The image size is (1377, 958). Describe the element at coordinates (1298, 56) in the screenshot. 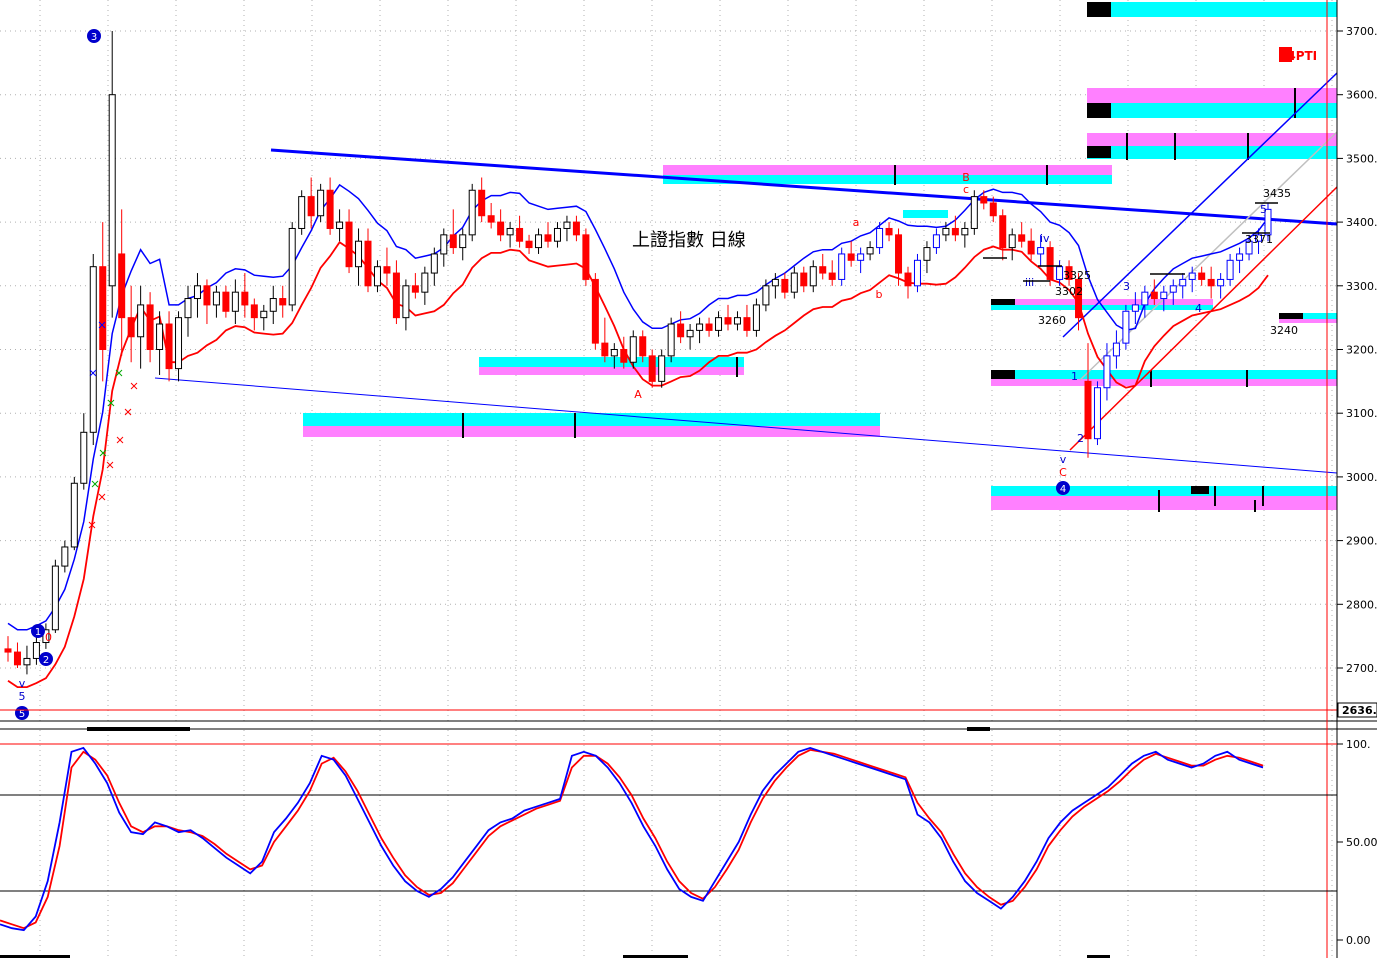

I see `indicator-tag: 14PTI` at that location.